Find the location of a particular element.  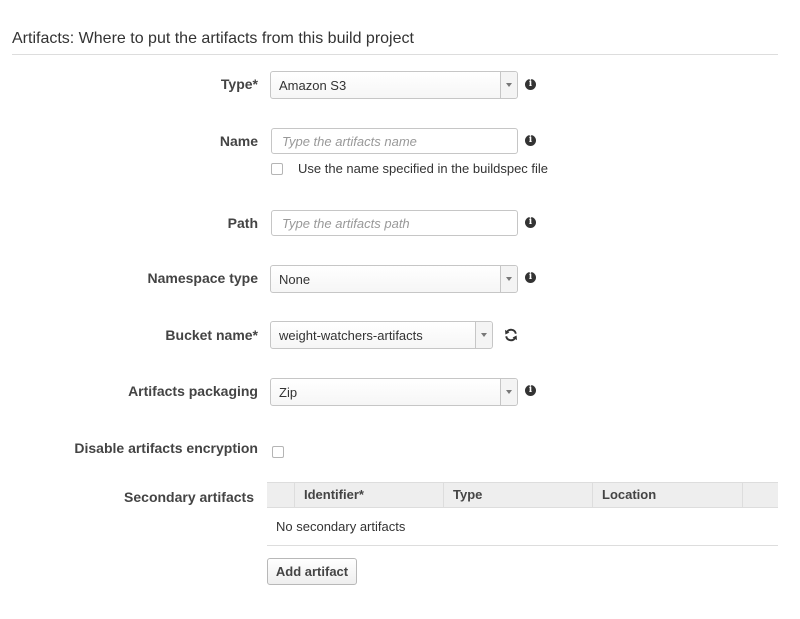

disable-encryption-checkbox is located at coordinates (278, 452).